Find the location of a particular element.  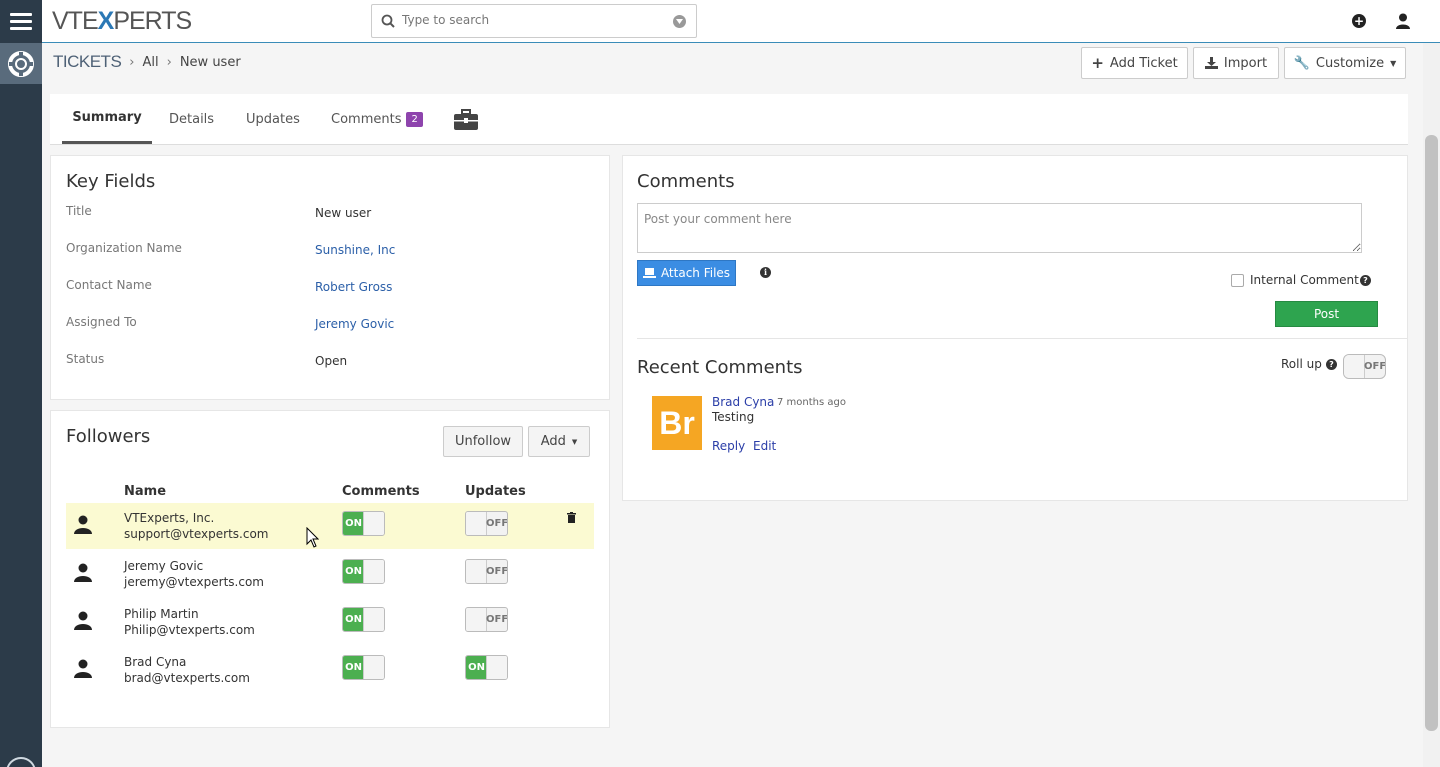

comment-text: Testing is located at coordinates (733, 417).